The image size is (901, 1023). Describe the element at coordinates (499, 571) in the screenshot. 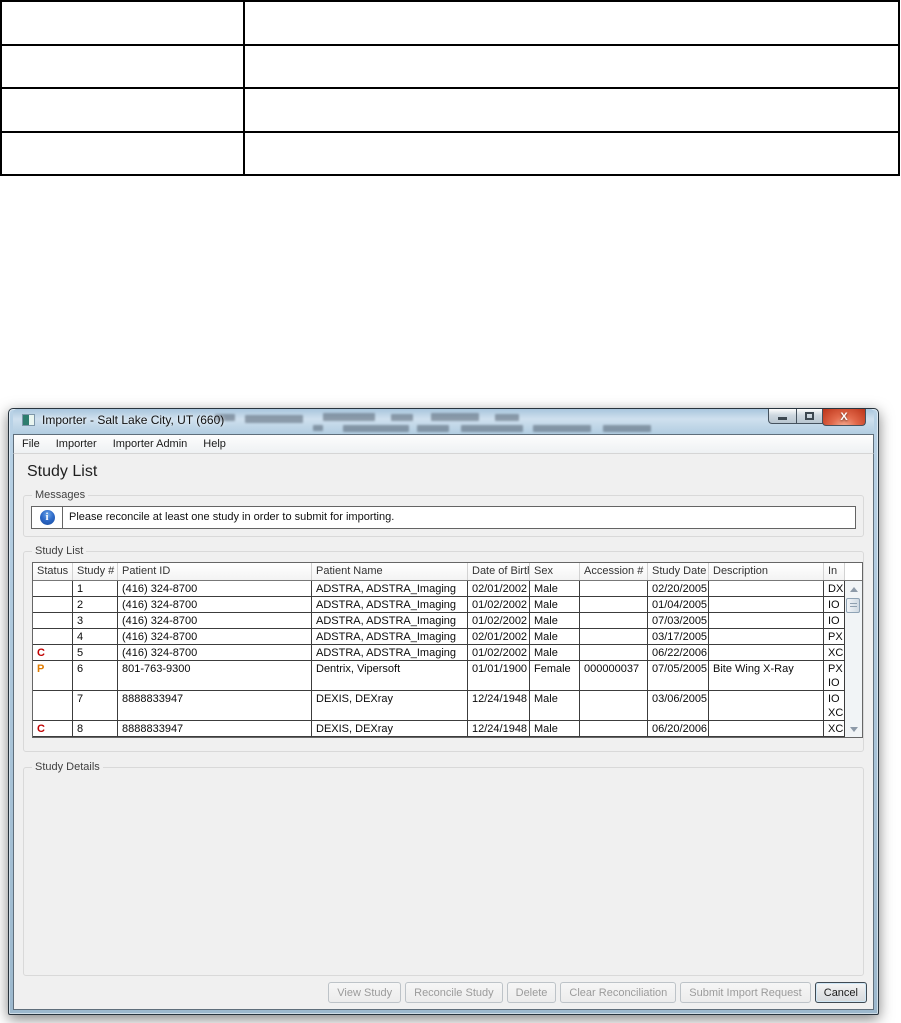

I see `column-header-date-of-birth: Date of Birth` at that location.